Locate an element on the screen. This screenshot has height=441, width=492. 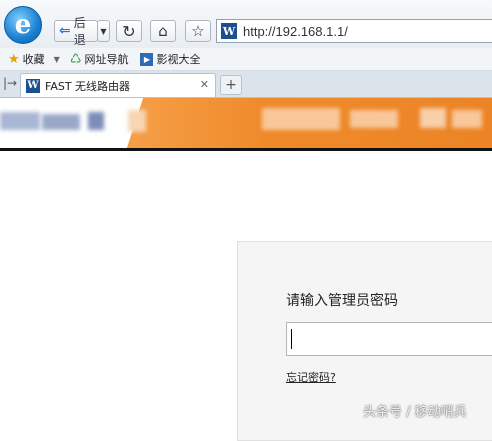
router-header-banner is located at coordinates (246, 123).